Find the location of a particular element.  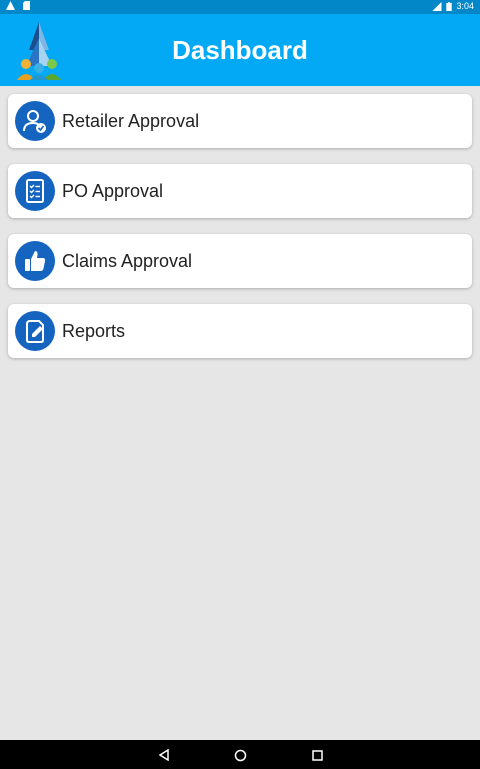

app-bar: Dashboard is located at coordinates (240, 50).